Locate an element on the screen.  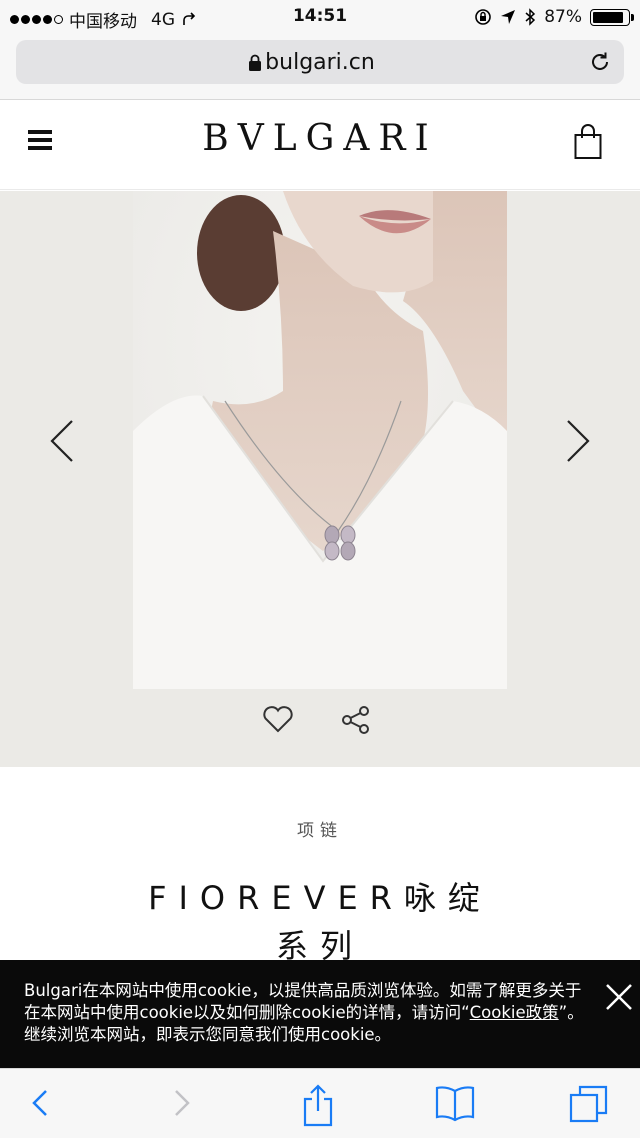
back-icon is located at coordinates (40, 1103).